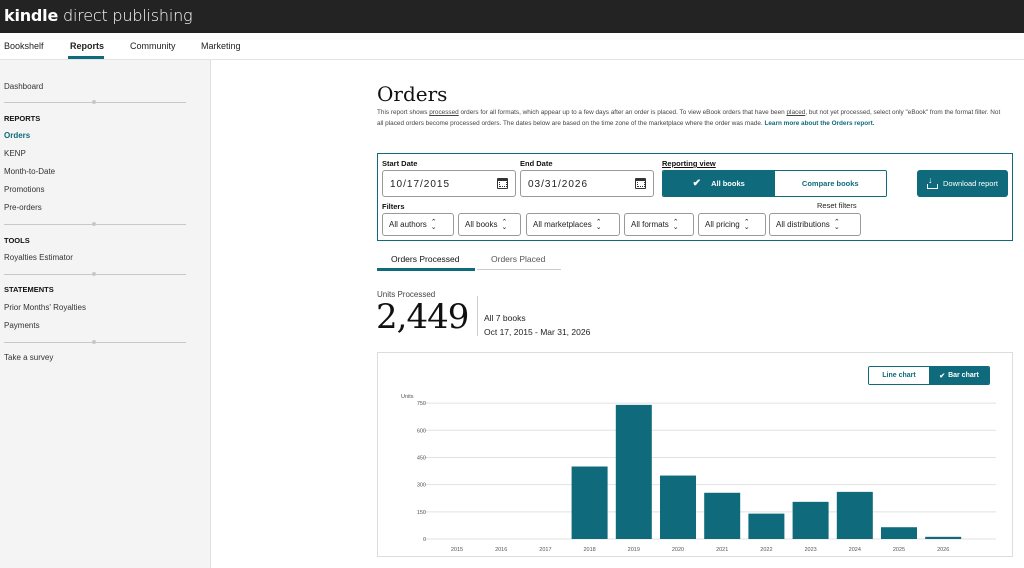  Describe the element at coordinates (422, 317) in the screenshot. I see `units-processed-value: 2,449` at that location.